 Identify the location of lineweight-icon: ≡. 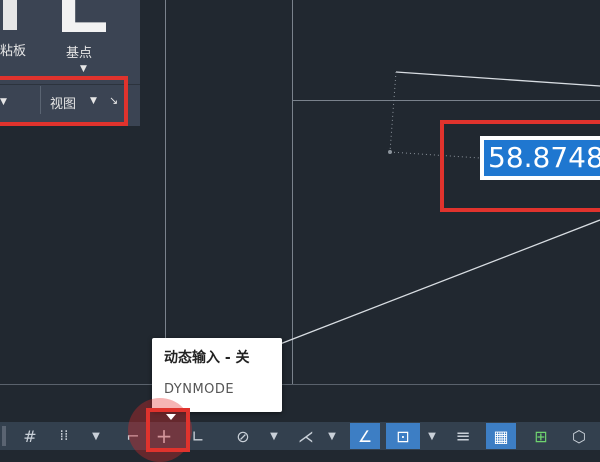
(463, 436).